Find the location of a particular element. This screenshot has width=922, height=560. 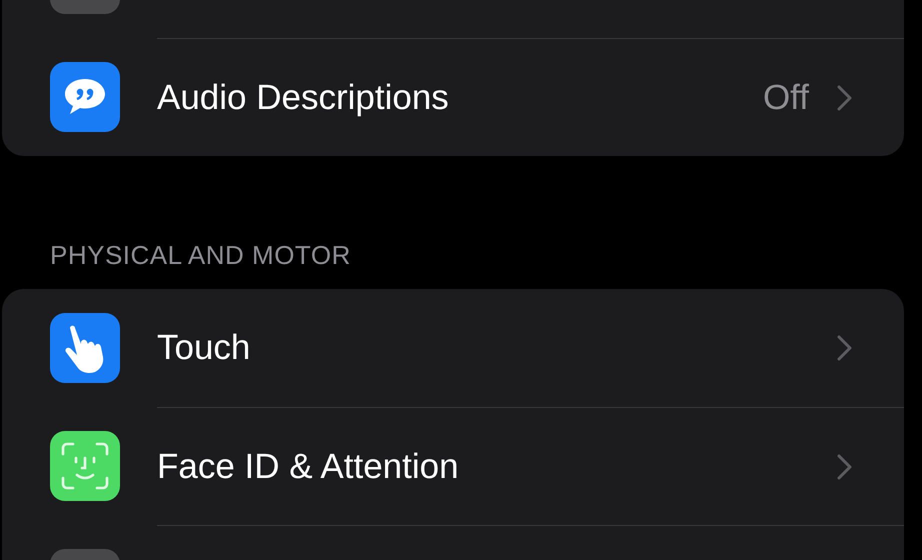

setting-value: Off is located at coordinates (785, 98).